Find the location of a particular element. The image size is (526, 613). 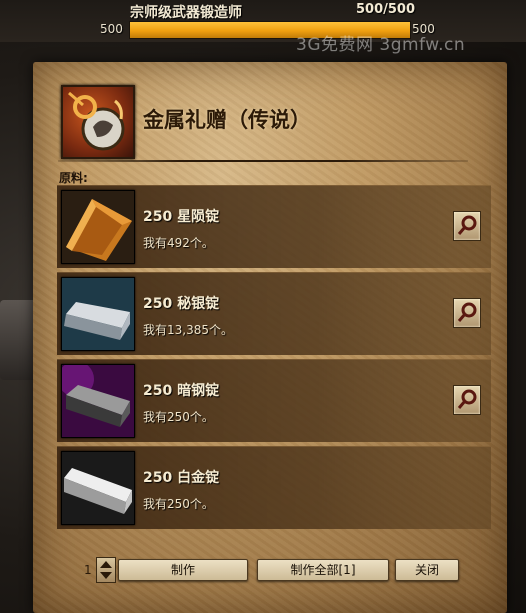

material-row-mithril: 250 秘银锭 我有13,385个。 is located at coordinates (274, 313).